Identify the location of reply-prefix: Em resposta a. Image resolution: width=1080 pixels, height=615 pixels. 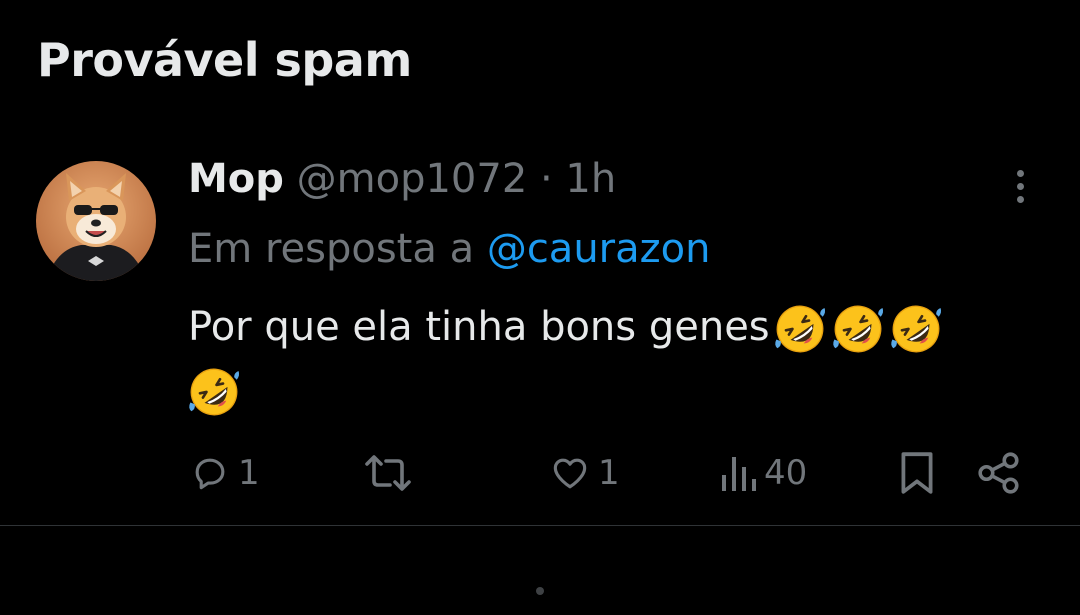
(337, 249).